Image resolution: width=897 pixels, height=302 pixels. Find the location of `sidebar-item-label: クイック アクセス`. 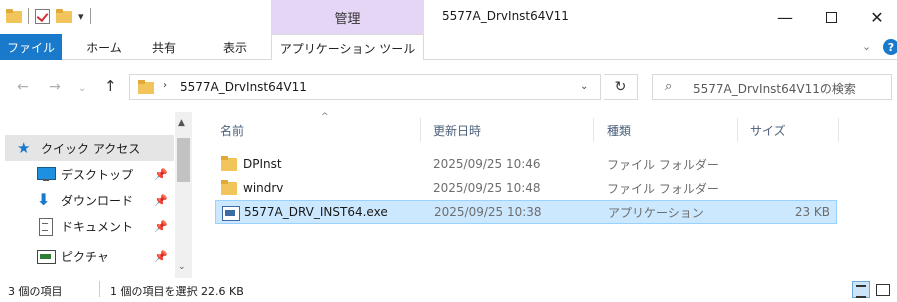

sidebar-item-label: クイック アクセス is located at coordinates (91, 148).